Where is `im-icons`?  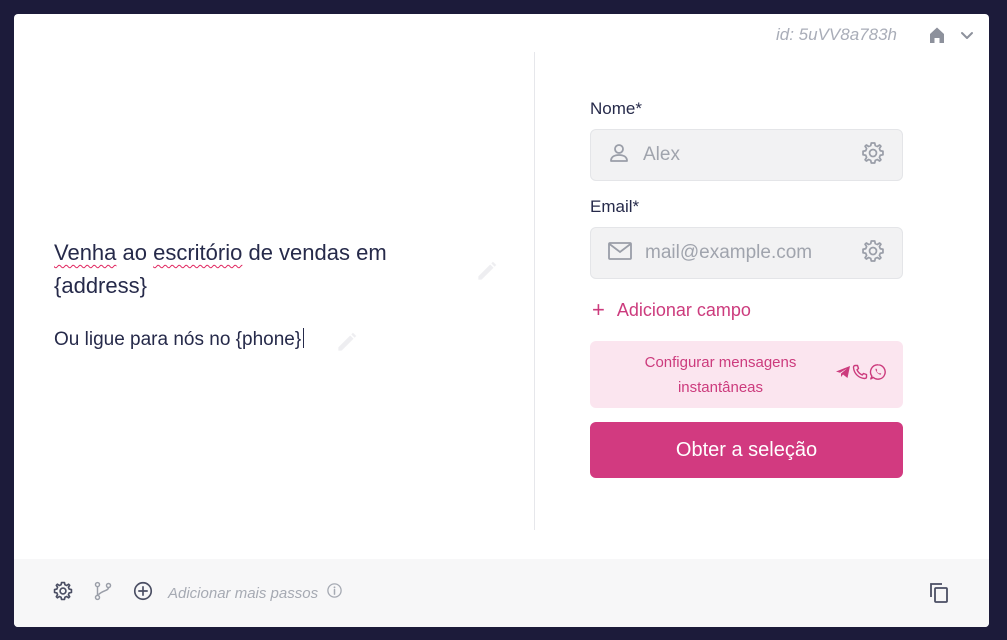 im-icons is located at coordinates (861, 374).